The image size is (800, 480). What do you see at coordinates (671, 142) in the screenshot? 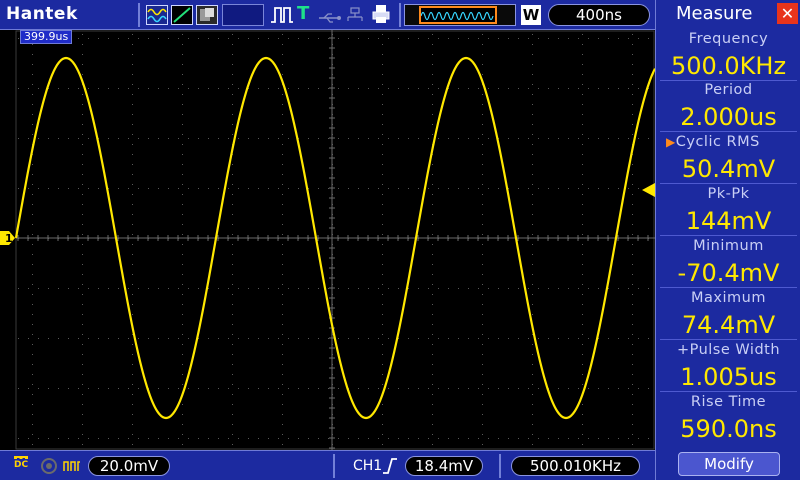
I see `selected-arrow-icon: ▶` at bounding box center [671, 142].